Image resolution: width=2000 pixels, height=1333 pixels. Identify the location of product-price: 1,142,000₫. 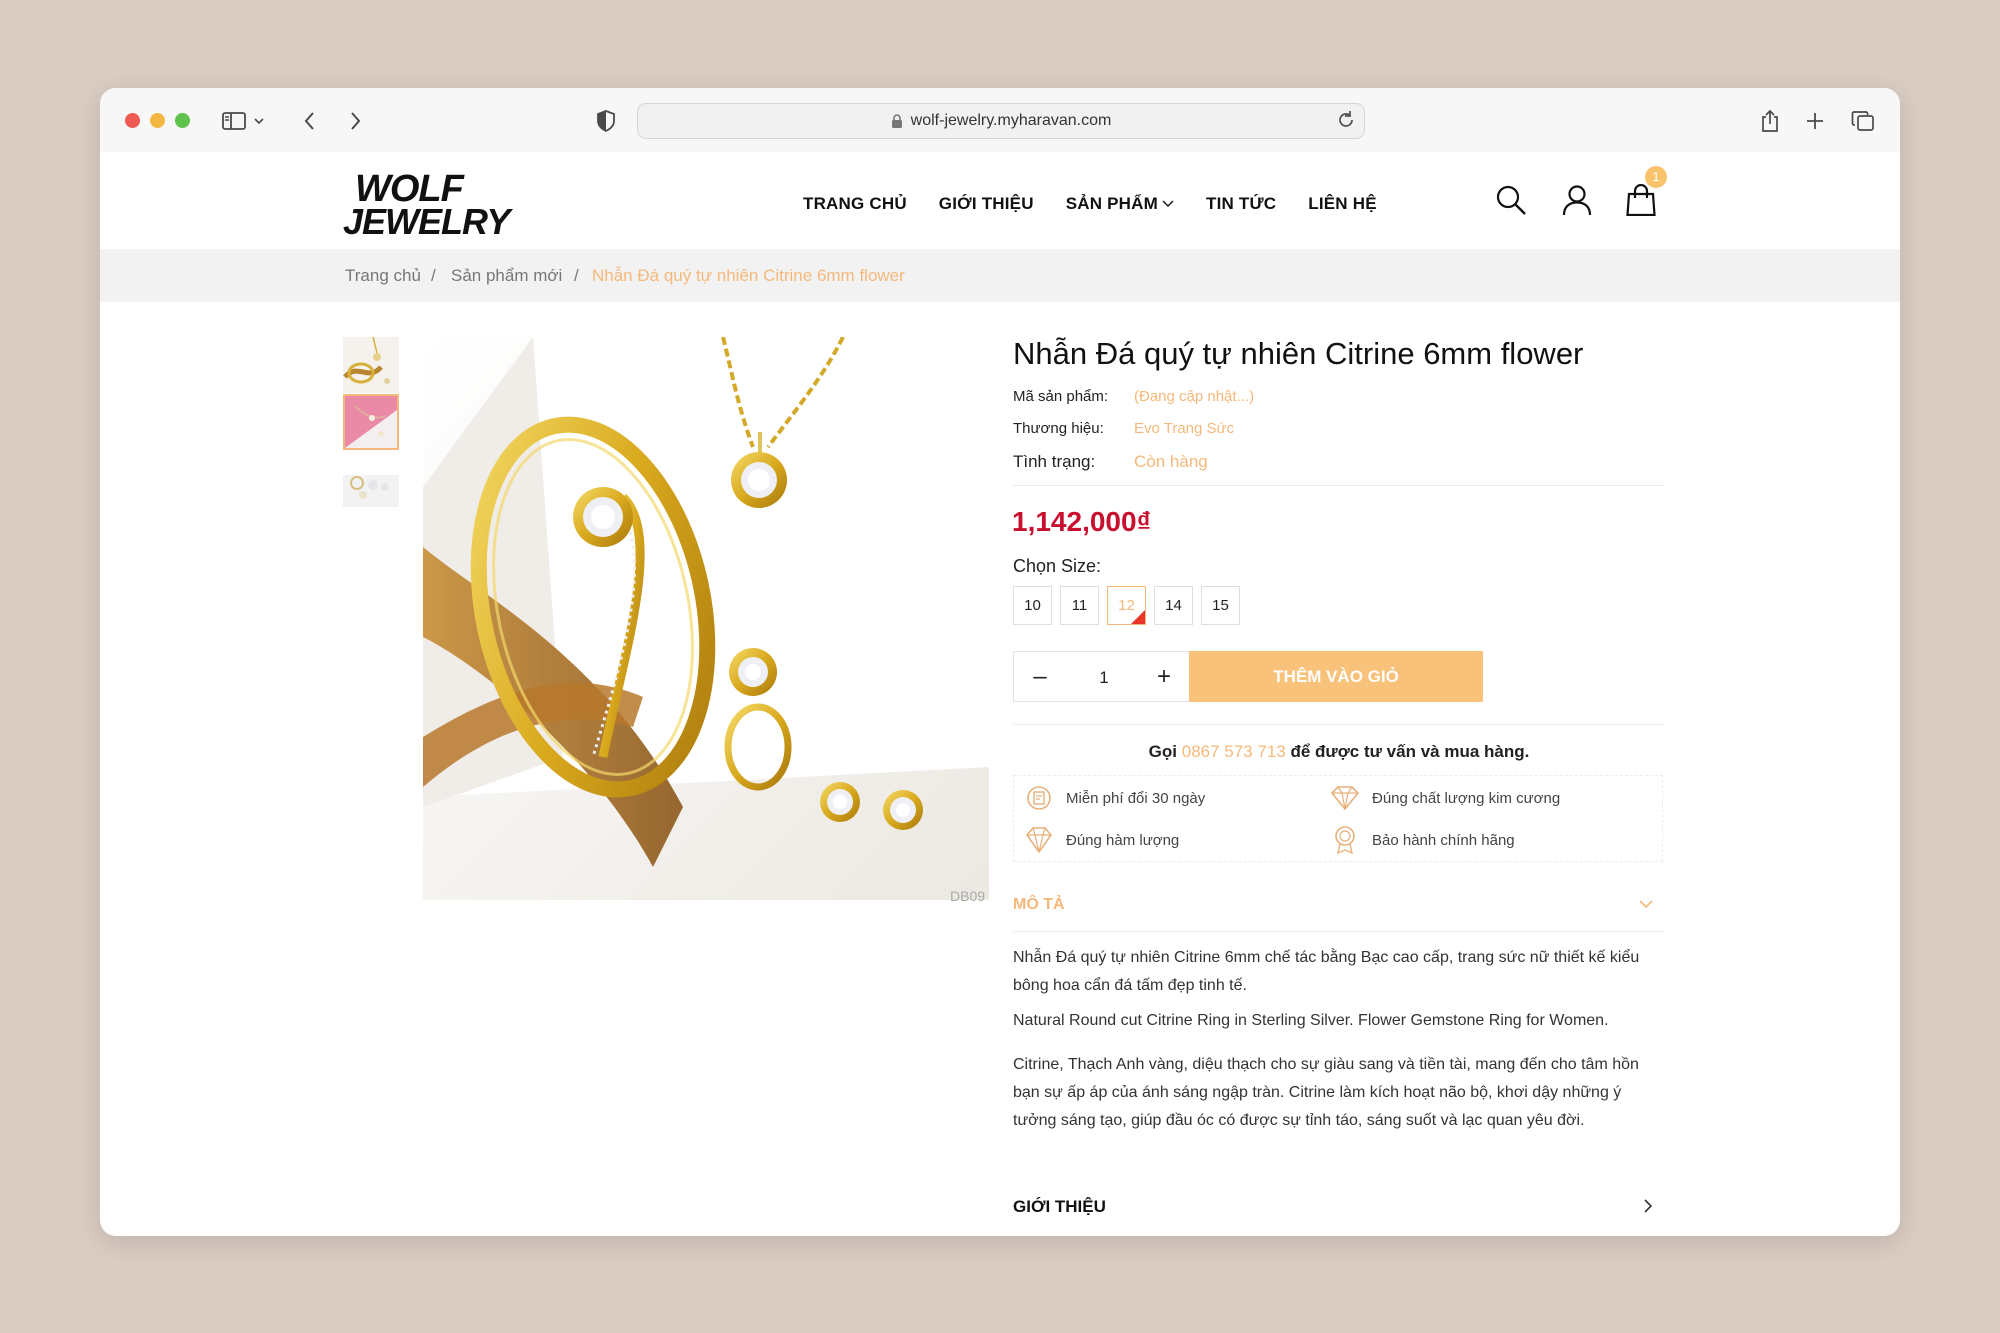
(1081, 521).